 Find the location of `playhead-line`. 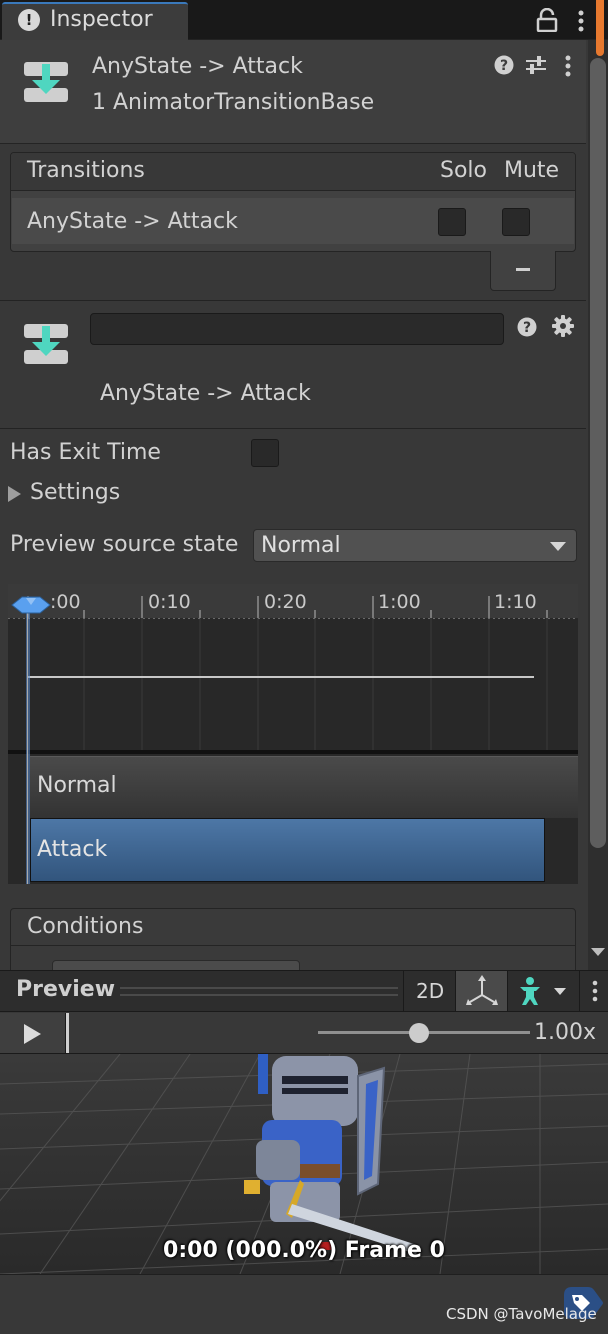

playhead-line is located at coordinates (27, 742).